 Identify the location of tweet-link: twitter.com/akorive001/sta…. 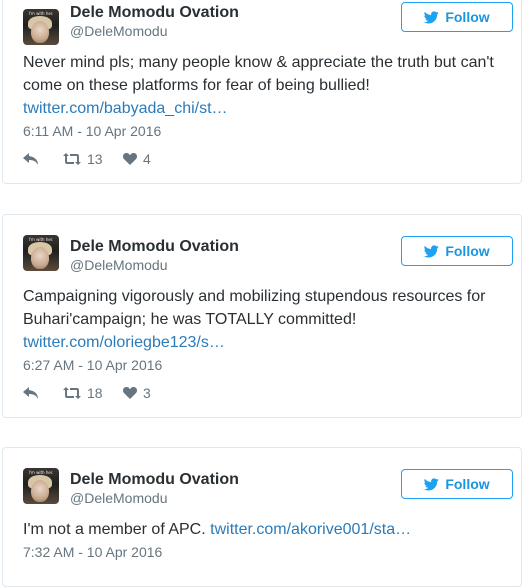
(310, 529).